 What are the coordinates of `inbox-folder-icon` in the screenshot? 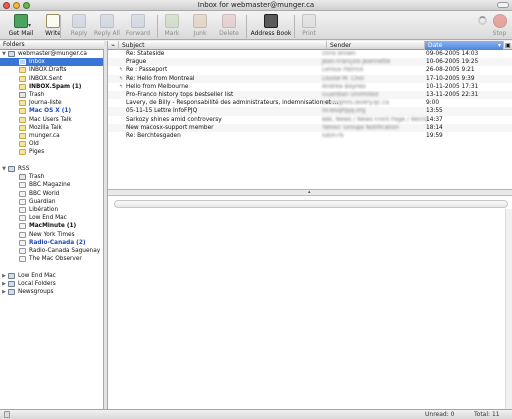 It's located at (22, 62).